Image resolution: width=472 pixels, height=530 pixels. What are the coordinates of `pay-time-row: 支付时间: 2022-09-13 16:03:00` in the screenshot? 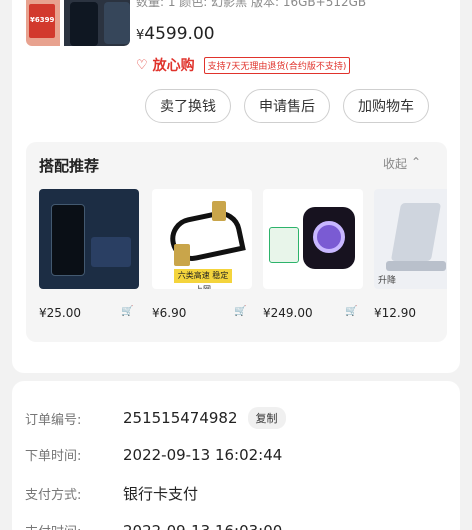 It's located at (153, 525).